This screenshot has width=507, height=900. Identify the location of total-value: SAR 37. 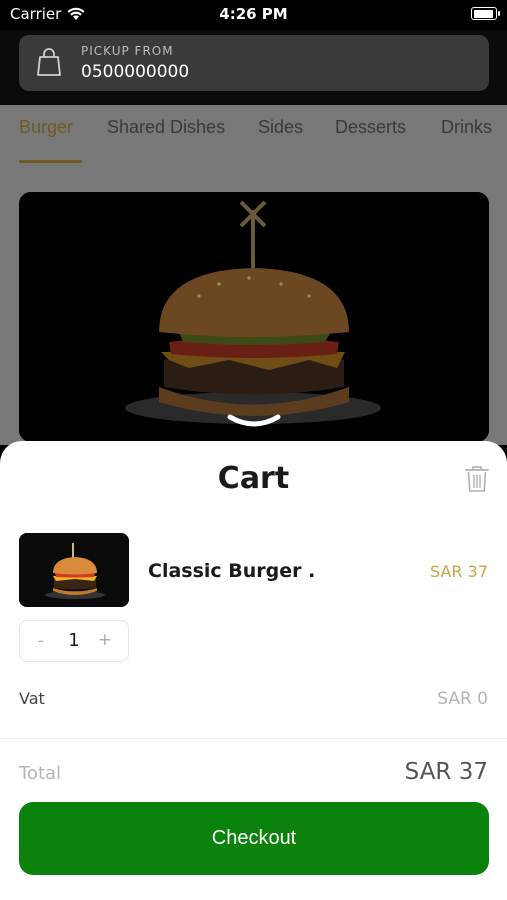
(446, 772).